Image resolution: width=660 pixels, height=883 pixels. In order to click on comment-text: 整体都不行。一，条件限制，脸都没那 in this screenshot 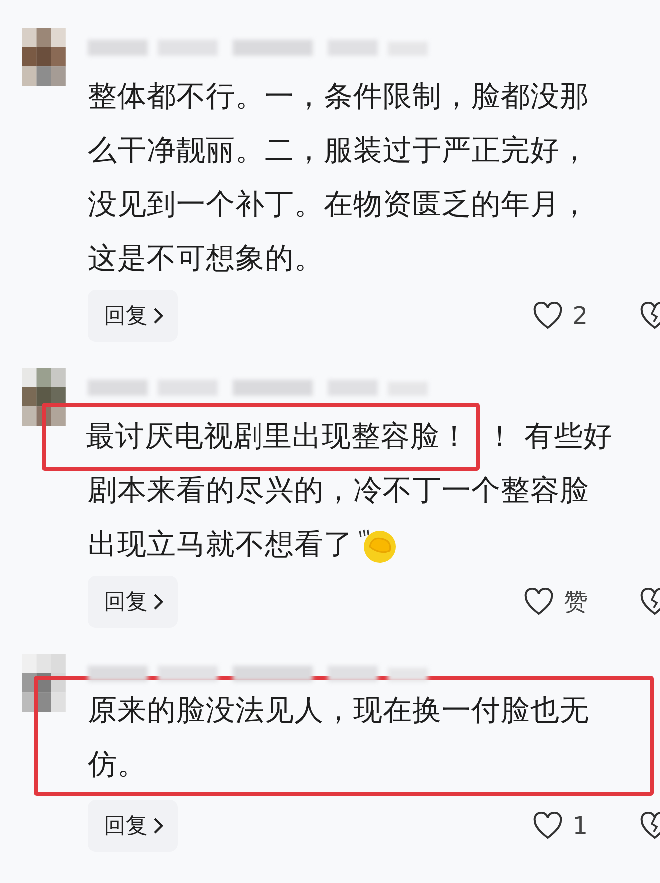, I will do `click(339, 96)`.